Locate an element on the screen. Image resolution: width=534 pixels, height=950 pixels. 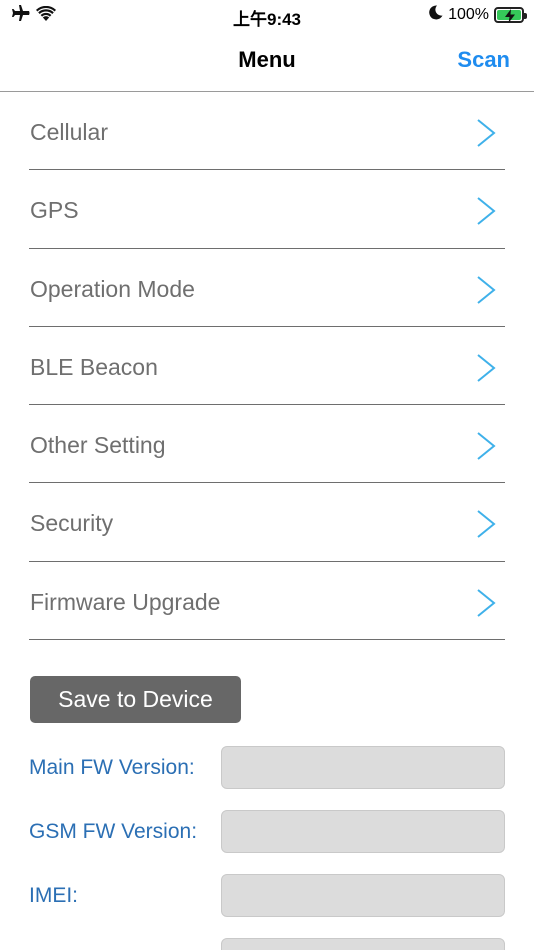
menu-item-ble-beacon: BLE Beacon is located at coordinates (267, 366).